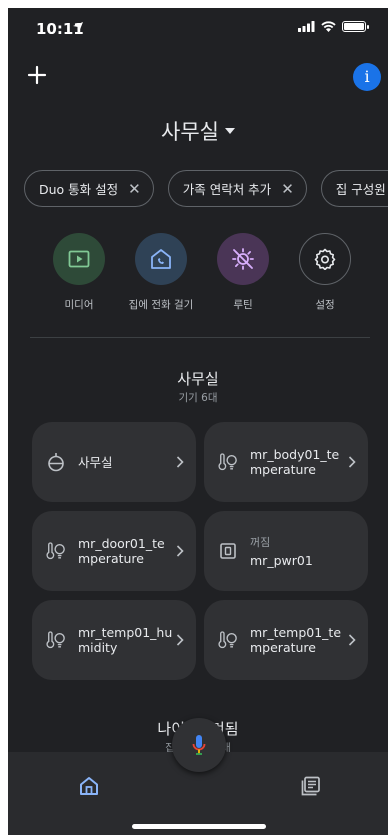 The image size is (389, 835). What do you see at coordinates (306, 26) in the screenshot?
I see `signal-icon` at bounding box center [306, 26].